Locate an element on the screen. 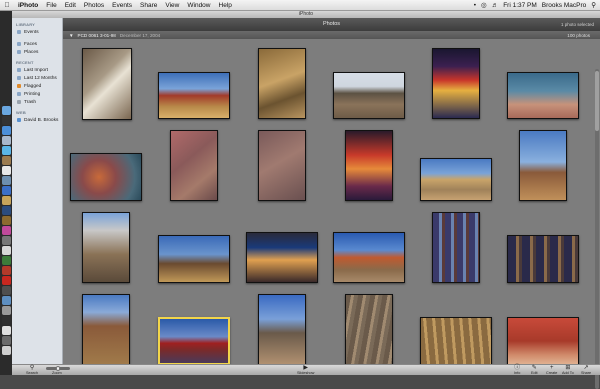 This screenshot has width=600, height=389. dock-mail-icon is located at coordinates (6, 140).